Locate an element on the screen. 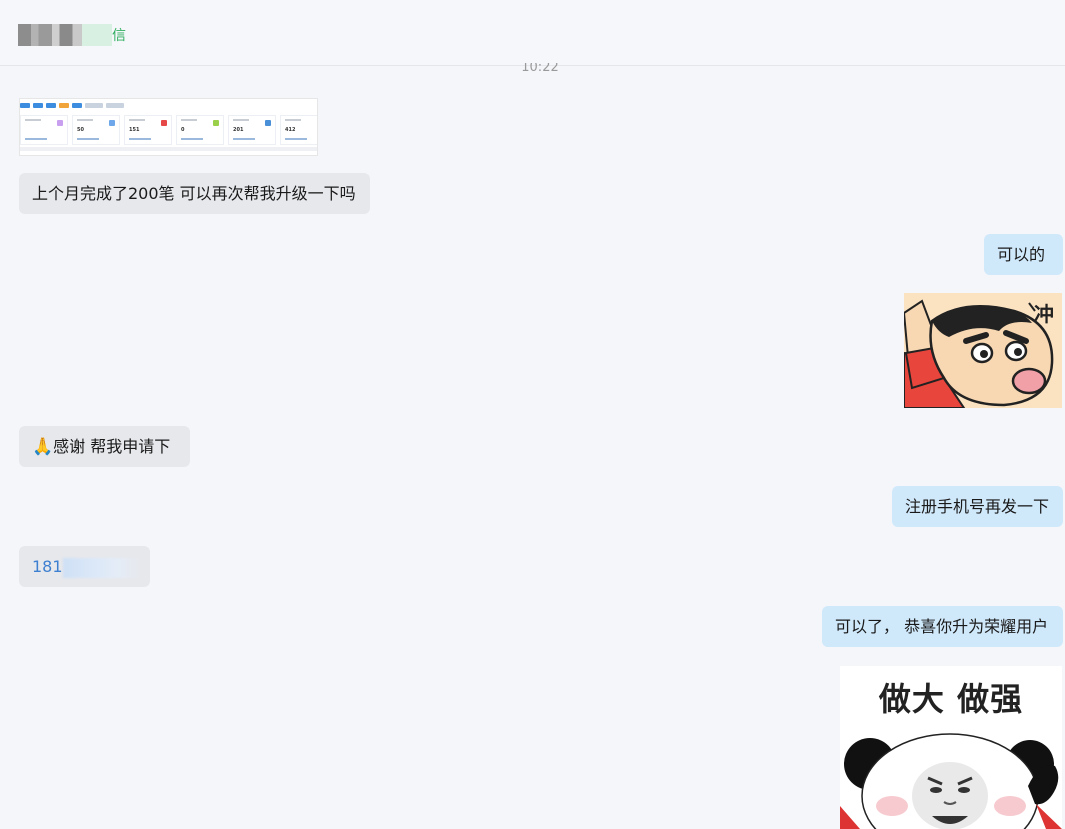 This screenshot has height=829, width=1065. panda-face-illustration is located at coordinates (951, 781).